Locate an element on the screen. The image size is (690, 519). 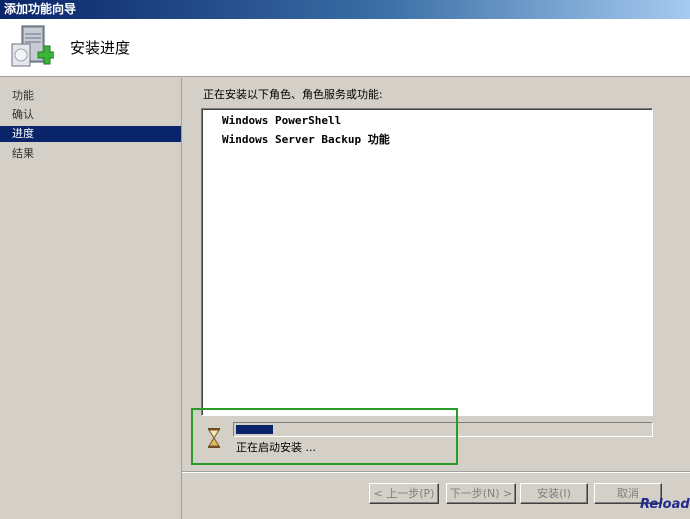
previous-button: < 上一步(P) is located at coordinates (404, 493).